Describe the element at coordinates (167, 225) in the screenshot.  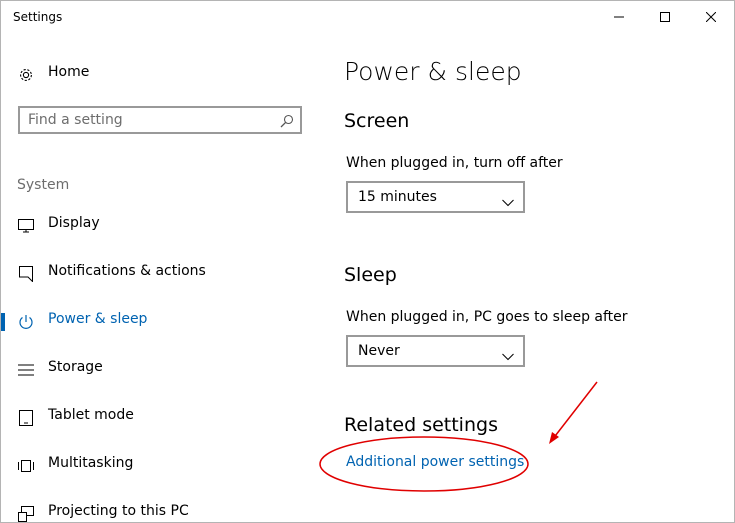
I see `sidebar-item-display: Display` at that location.